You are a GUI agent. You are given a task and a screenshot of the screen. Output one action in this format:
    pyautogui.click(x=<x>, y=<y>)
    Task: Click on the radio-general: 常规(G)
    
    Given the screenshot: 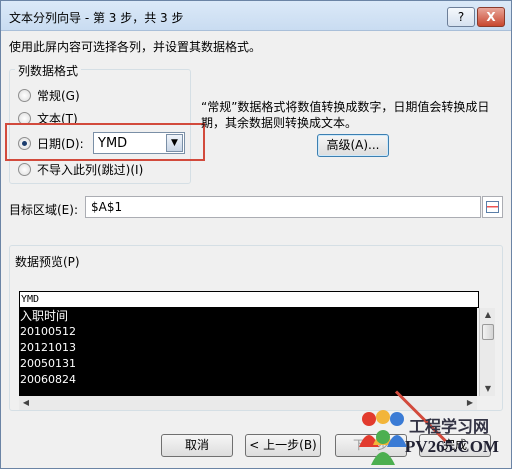 What is the action you would take?
    pyautogui.click(x=49, y=95)
    